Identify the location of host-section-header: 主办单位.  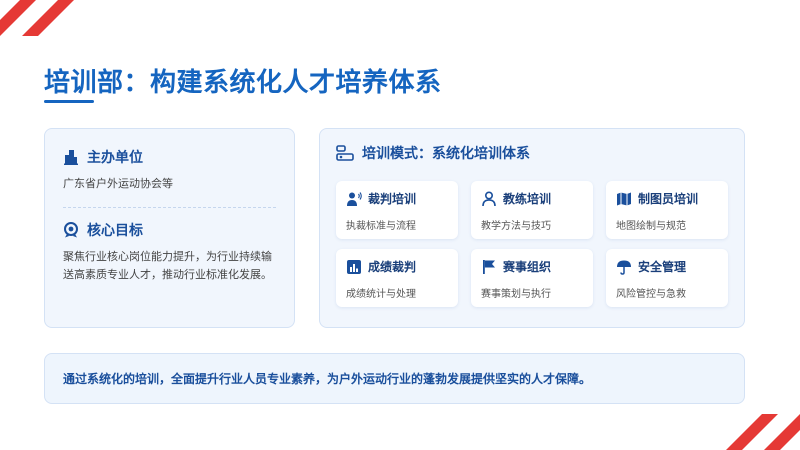
(169, 157).